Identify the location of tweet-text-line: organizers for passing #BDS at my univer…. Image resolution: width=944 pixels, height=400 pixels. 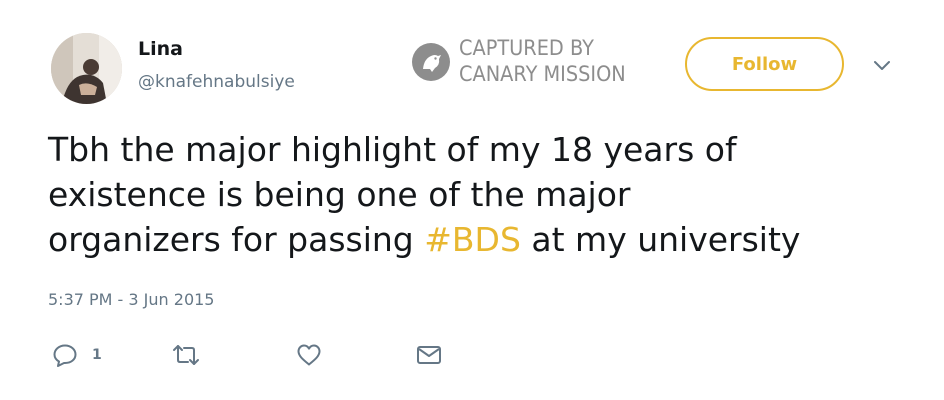
(478, 239).